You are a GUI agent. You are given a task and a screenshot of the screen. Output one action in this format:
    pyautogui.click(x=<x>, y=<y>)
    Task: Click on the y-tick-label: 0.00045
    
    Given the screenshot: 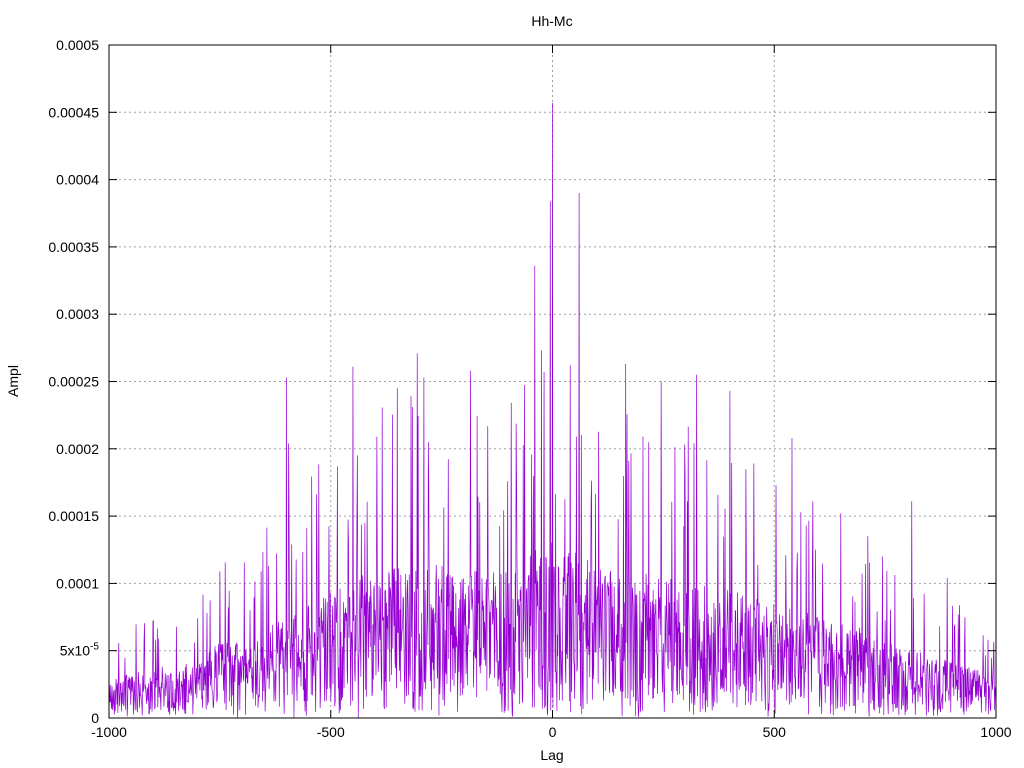 What is the action you would take?
    pyautogui.click(x=73, y=112)
    